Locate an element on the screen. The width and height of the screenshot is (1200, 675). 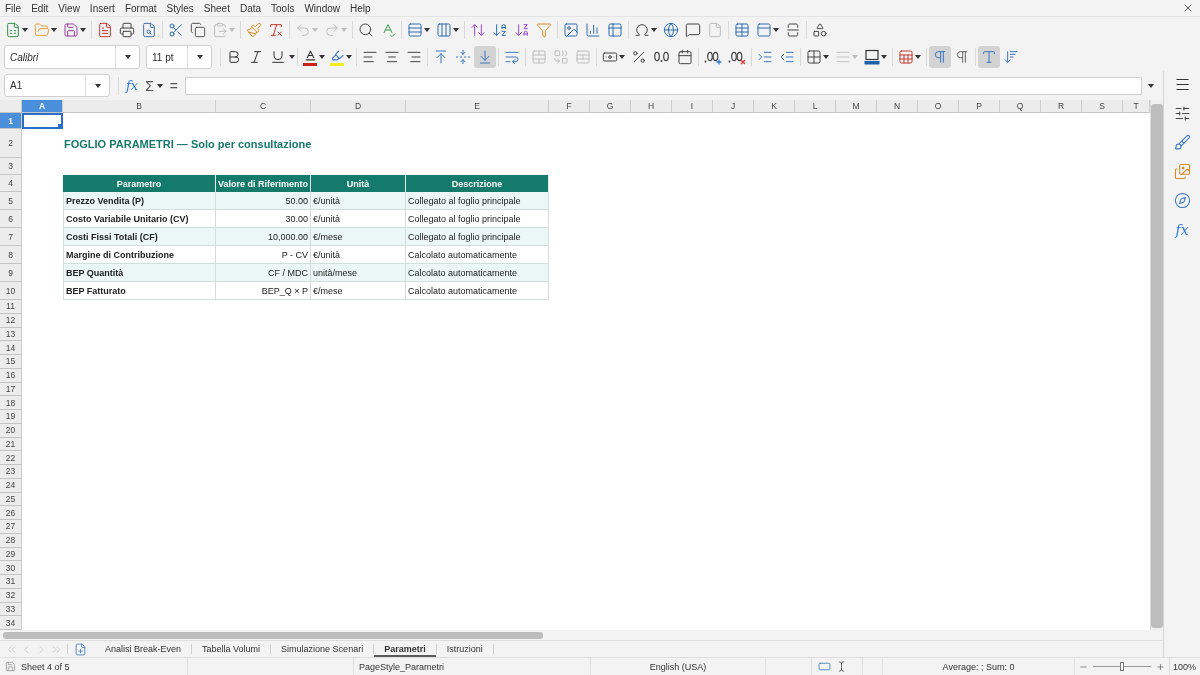
highlighter-icon is located at coordinates (337, 57).